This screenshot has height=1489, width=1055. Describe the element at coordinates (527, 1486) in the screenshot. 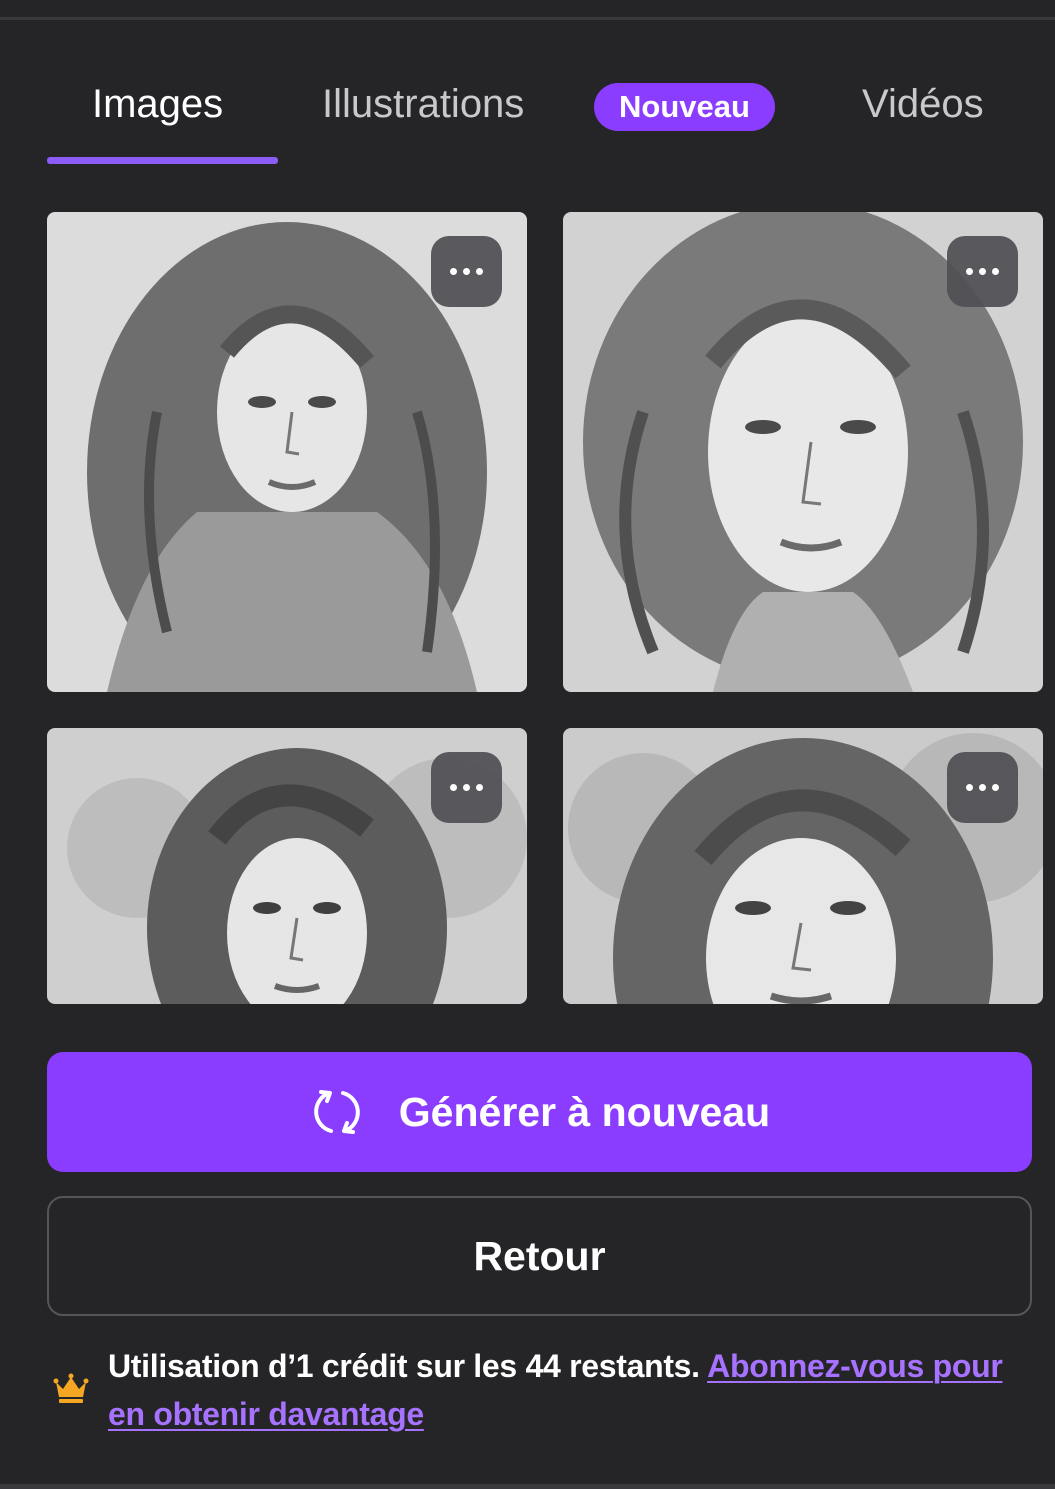

I see `bottom-divider` at that location.